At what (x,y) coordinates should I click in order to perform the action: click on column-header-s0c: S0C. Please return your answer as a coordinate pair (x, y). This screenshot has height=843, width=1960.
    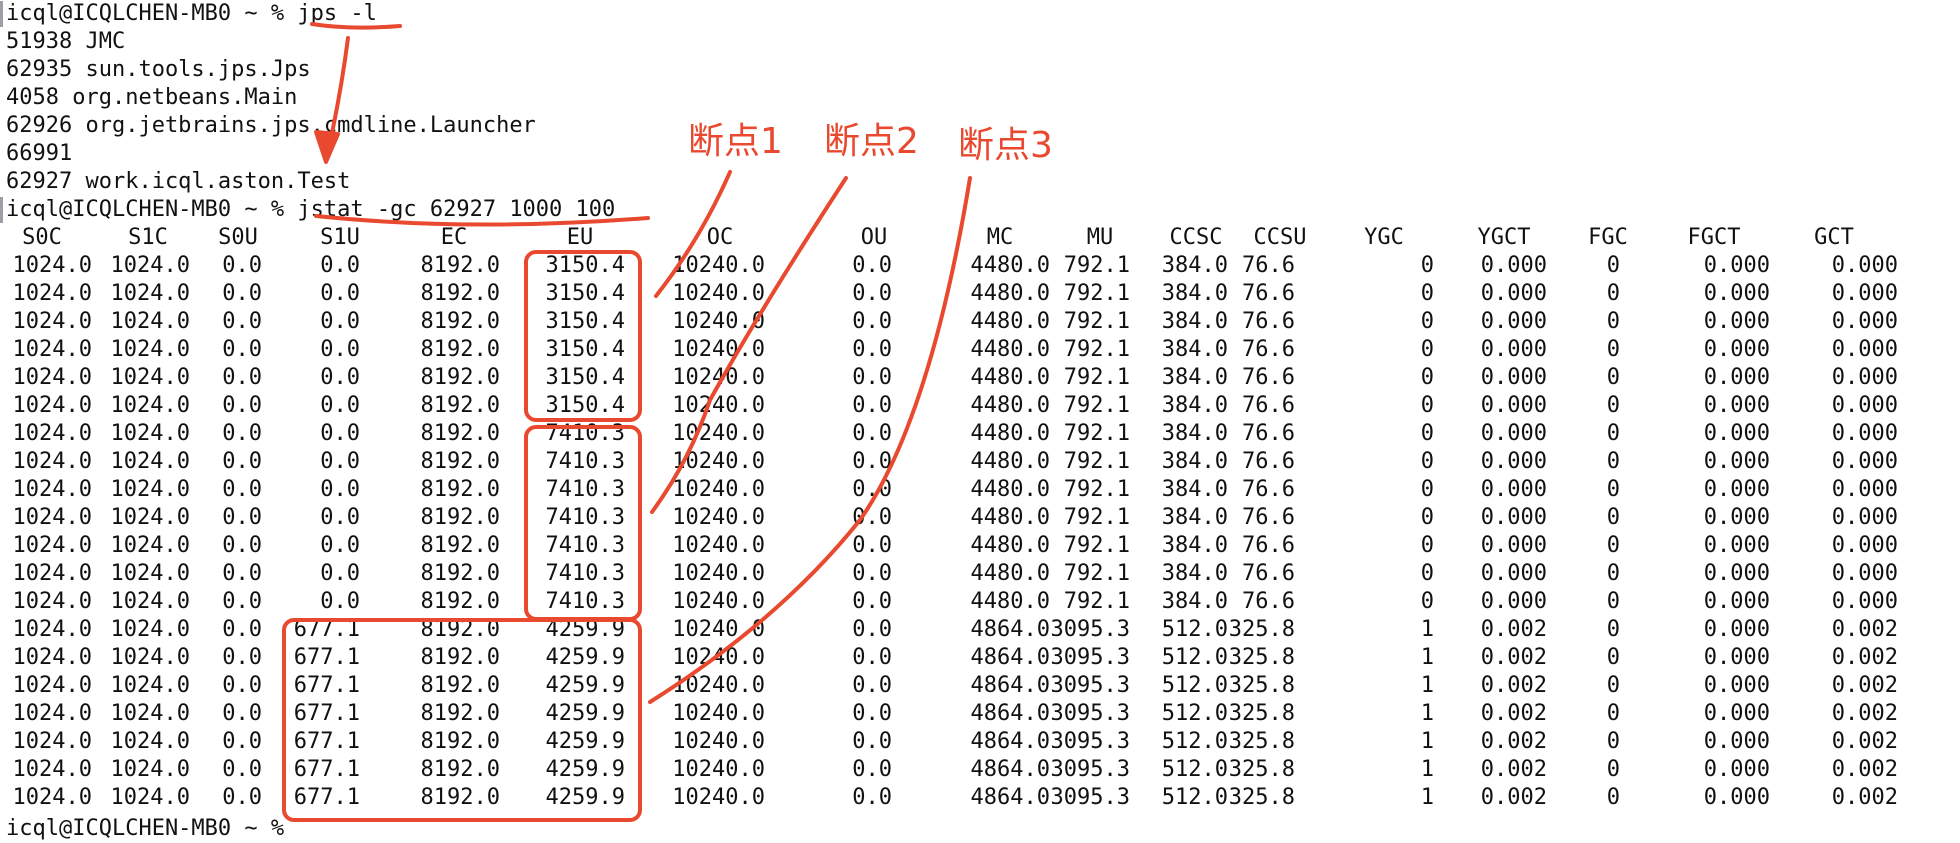
    Looking at the image, I should click on (42, 237).